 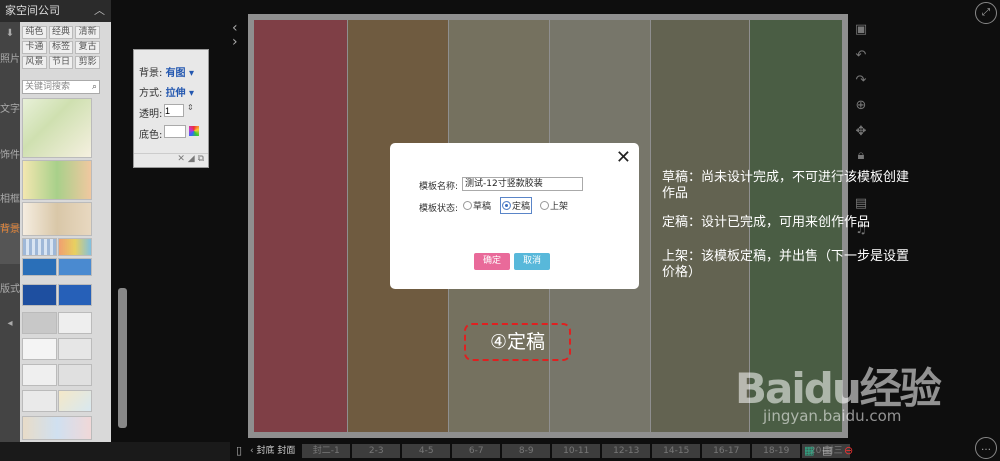 I want to click on step-callout: ④定稿, so click(x=517, y=342).